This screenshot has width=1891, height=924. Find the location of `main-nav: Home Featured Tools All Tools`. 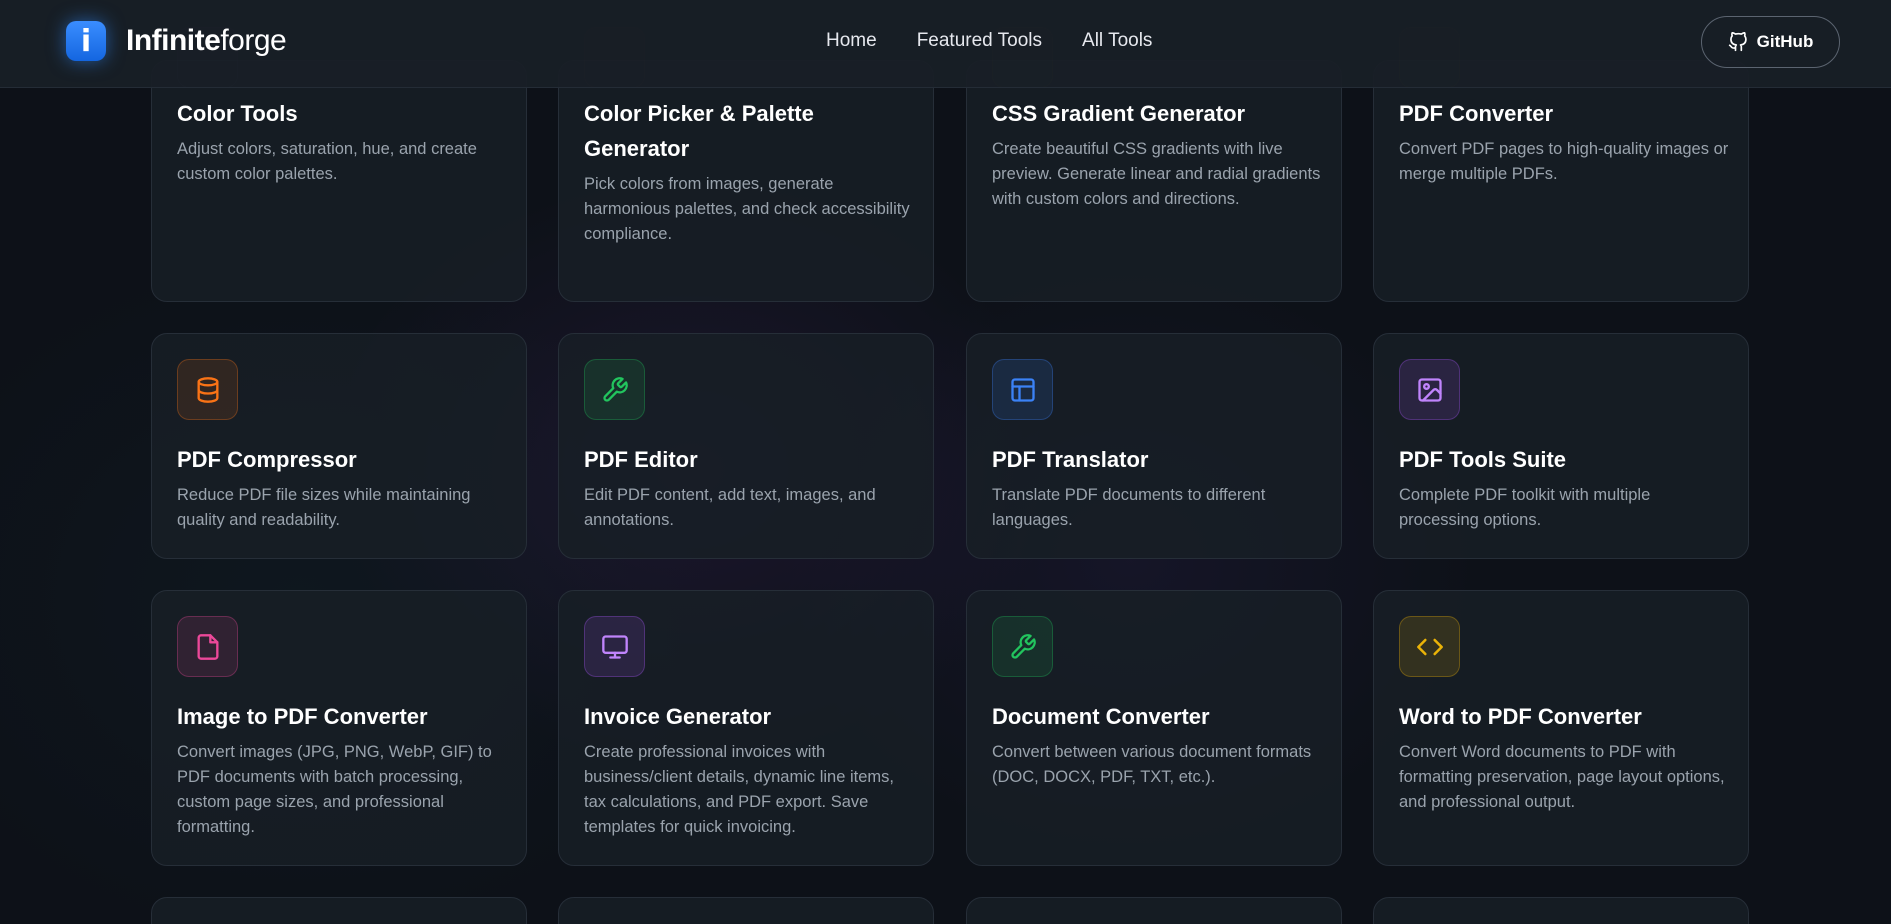

main-nav: Home Featured Tools All Tools is located at coordinates (1009, 41).